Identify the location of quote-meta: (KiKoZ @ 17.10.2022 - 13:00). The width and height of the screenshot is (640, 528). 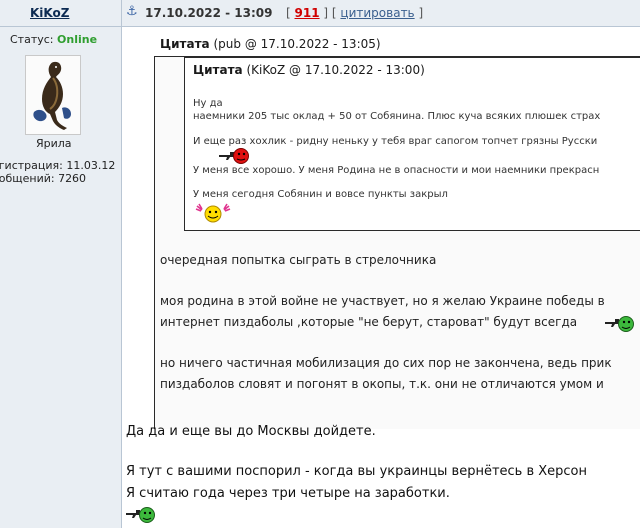
(335, 70).